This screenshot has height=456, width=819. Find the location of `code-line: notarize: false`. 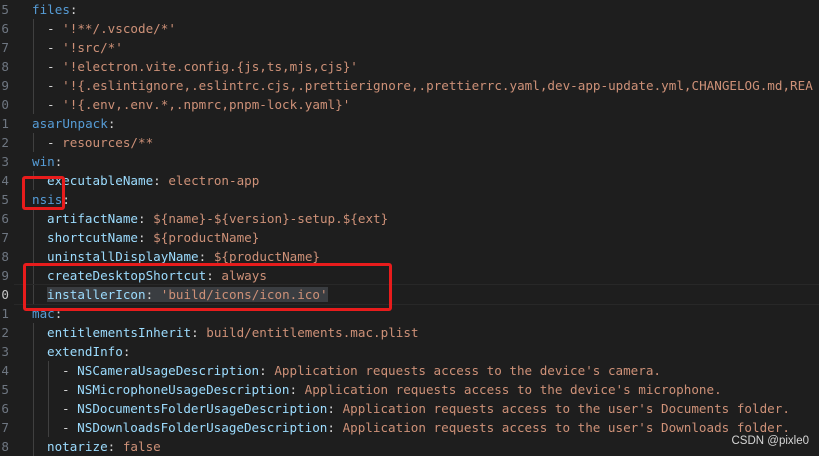

code-line: notarize: false is located at coordinates (104, 446).